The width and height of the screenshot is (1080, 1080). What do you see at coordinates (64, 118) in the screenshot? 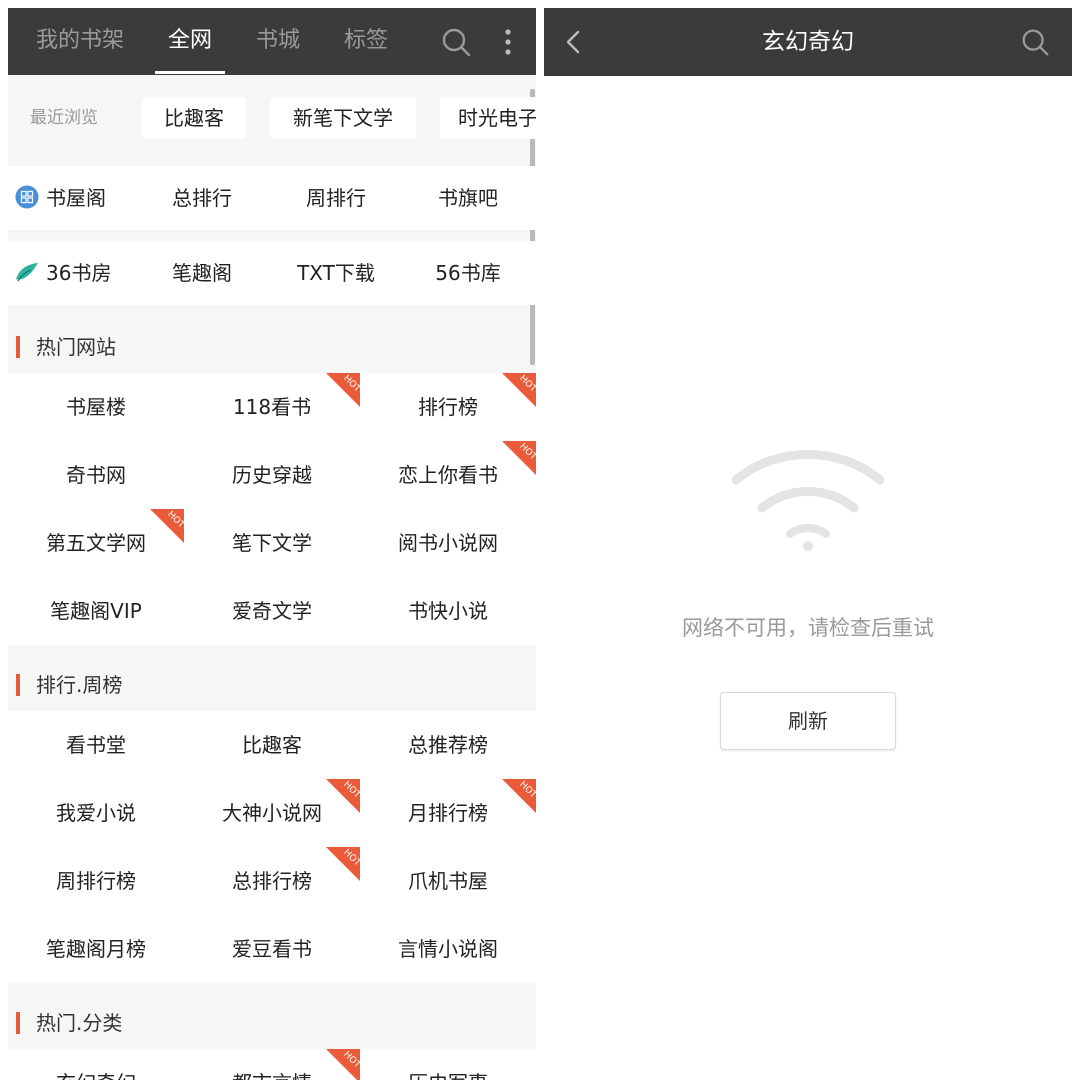
I see `recent-label: 最近浏览` at bounding box center [64, 118].